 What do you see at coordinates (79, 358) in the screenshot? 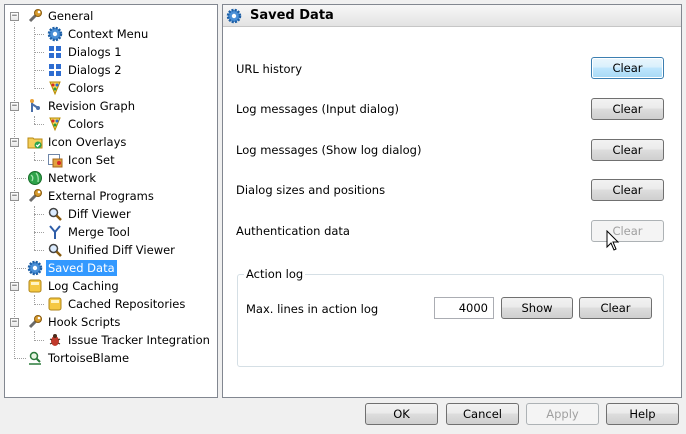
I see `tree-item-tortoiseblame: TortoiseBlame` at bounding box center [79, 358].